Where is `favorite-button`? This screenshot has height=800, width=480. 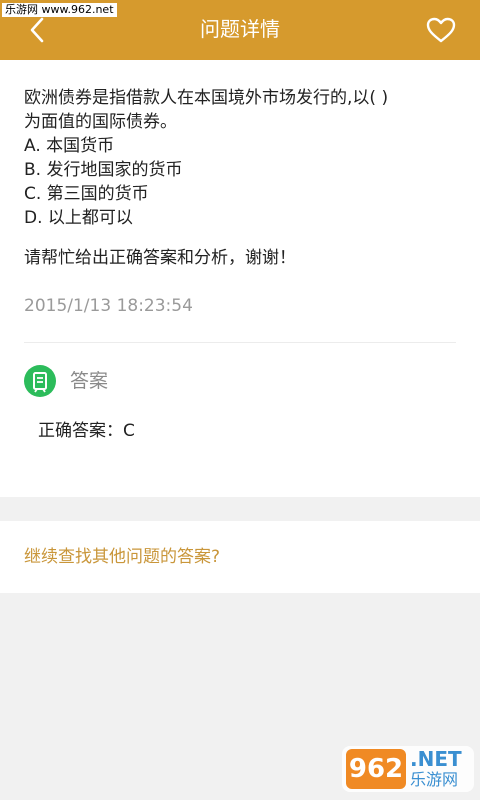 favorite-button is located at coordinates (441, 30).